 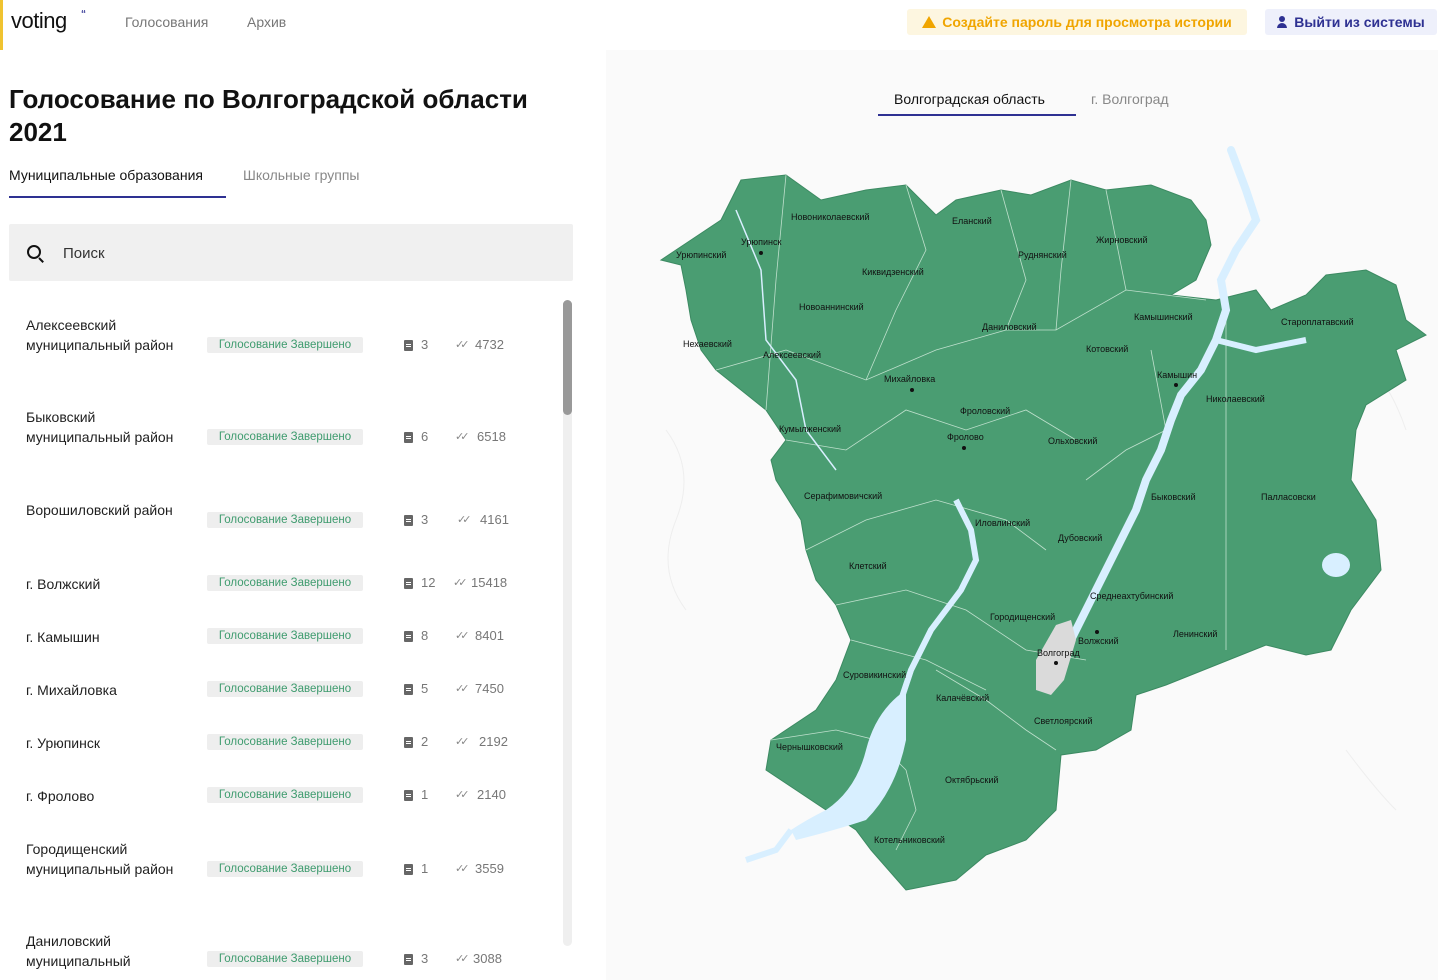 I want to click on logout-label: Выйти из системы, so click(x=1359, y=22).